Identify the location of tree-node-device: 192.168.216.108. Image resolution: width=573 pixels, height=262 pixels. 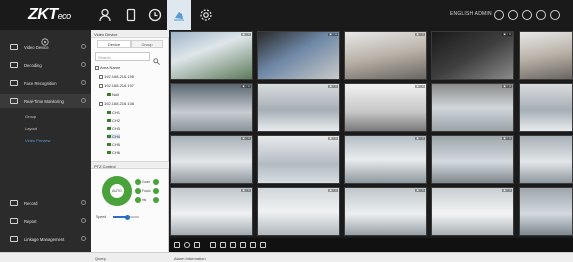
(116, 103).